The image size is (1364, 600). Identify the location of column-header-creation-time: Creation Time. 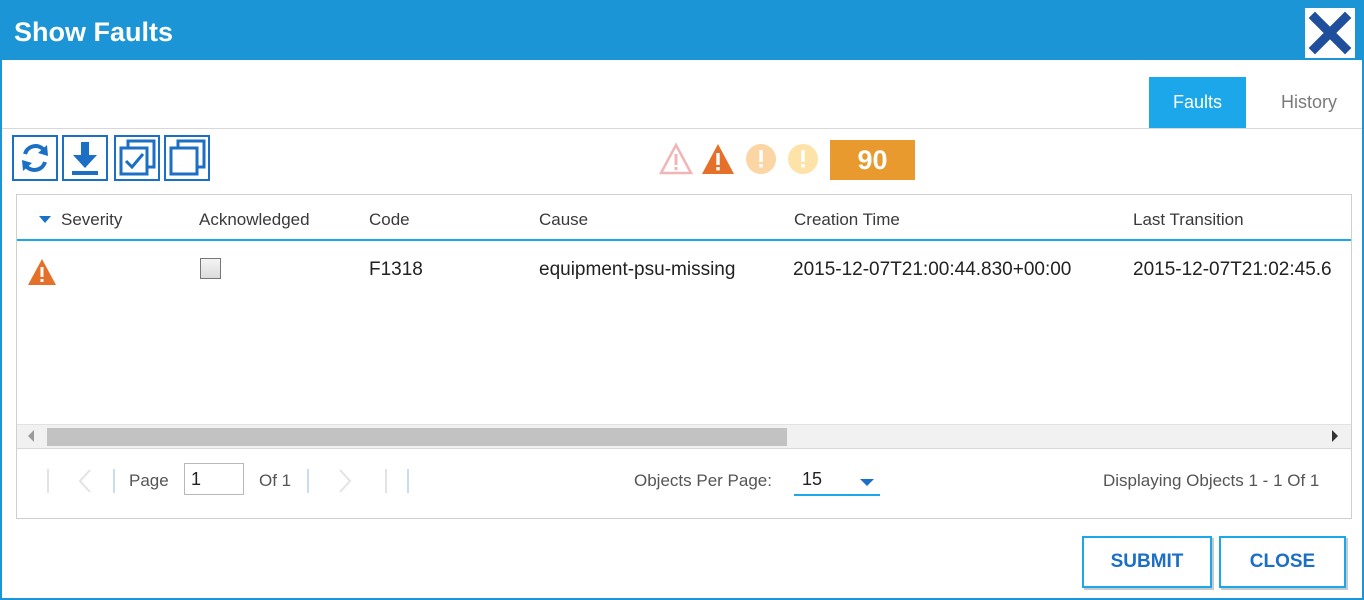
(847, 220).